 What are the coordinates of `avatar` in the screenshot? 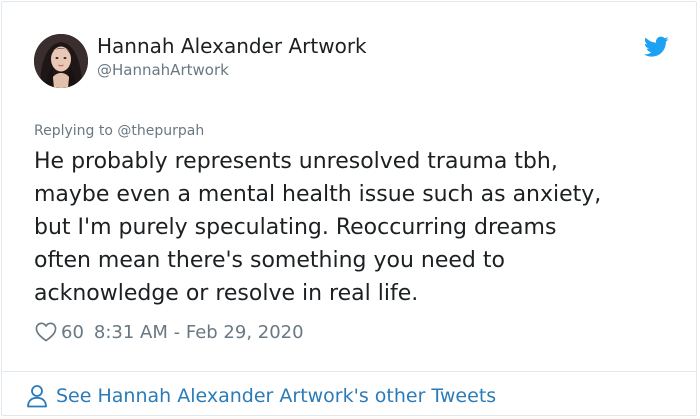 It's located at (61, 61).